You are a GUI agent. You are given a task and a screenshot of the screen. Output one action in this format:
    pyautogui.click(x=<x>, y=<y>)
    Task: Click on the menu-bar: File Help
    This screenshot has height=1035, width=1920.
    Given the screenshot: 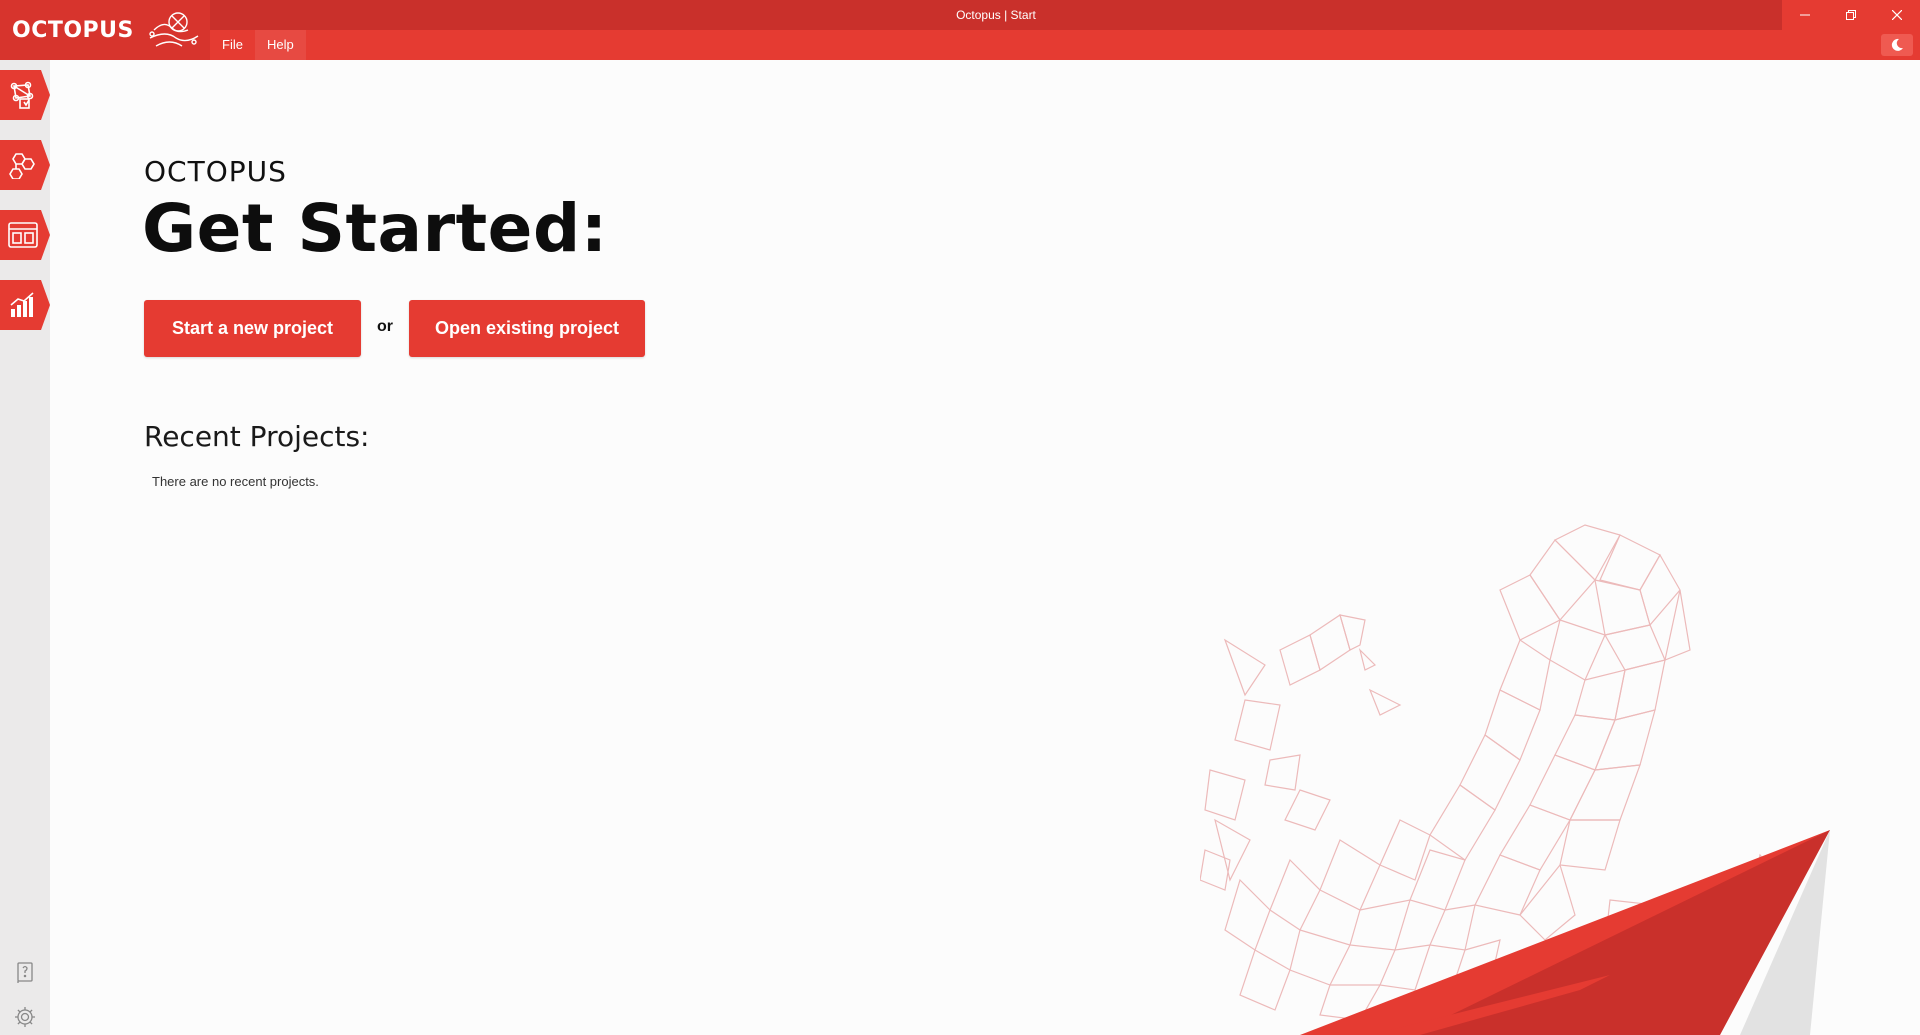 What is the action you would take?
    pyautogui.click(x=258, y=45)
    